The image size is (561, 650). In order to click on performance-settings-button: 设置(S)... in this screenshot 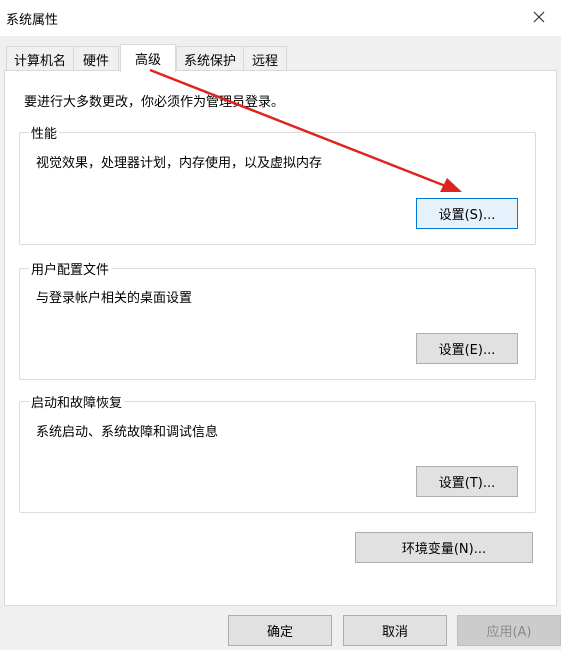, I will do `click(467, 213)`.